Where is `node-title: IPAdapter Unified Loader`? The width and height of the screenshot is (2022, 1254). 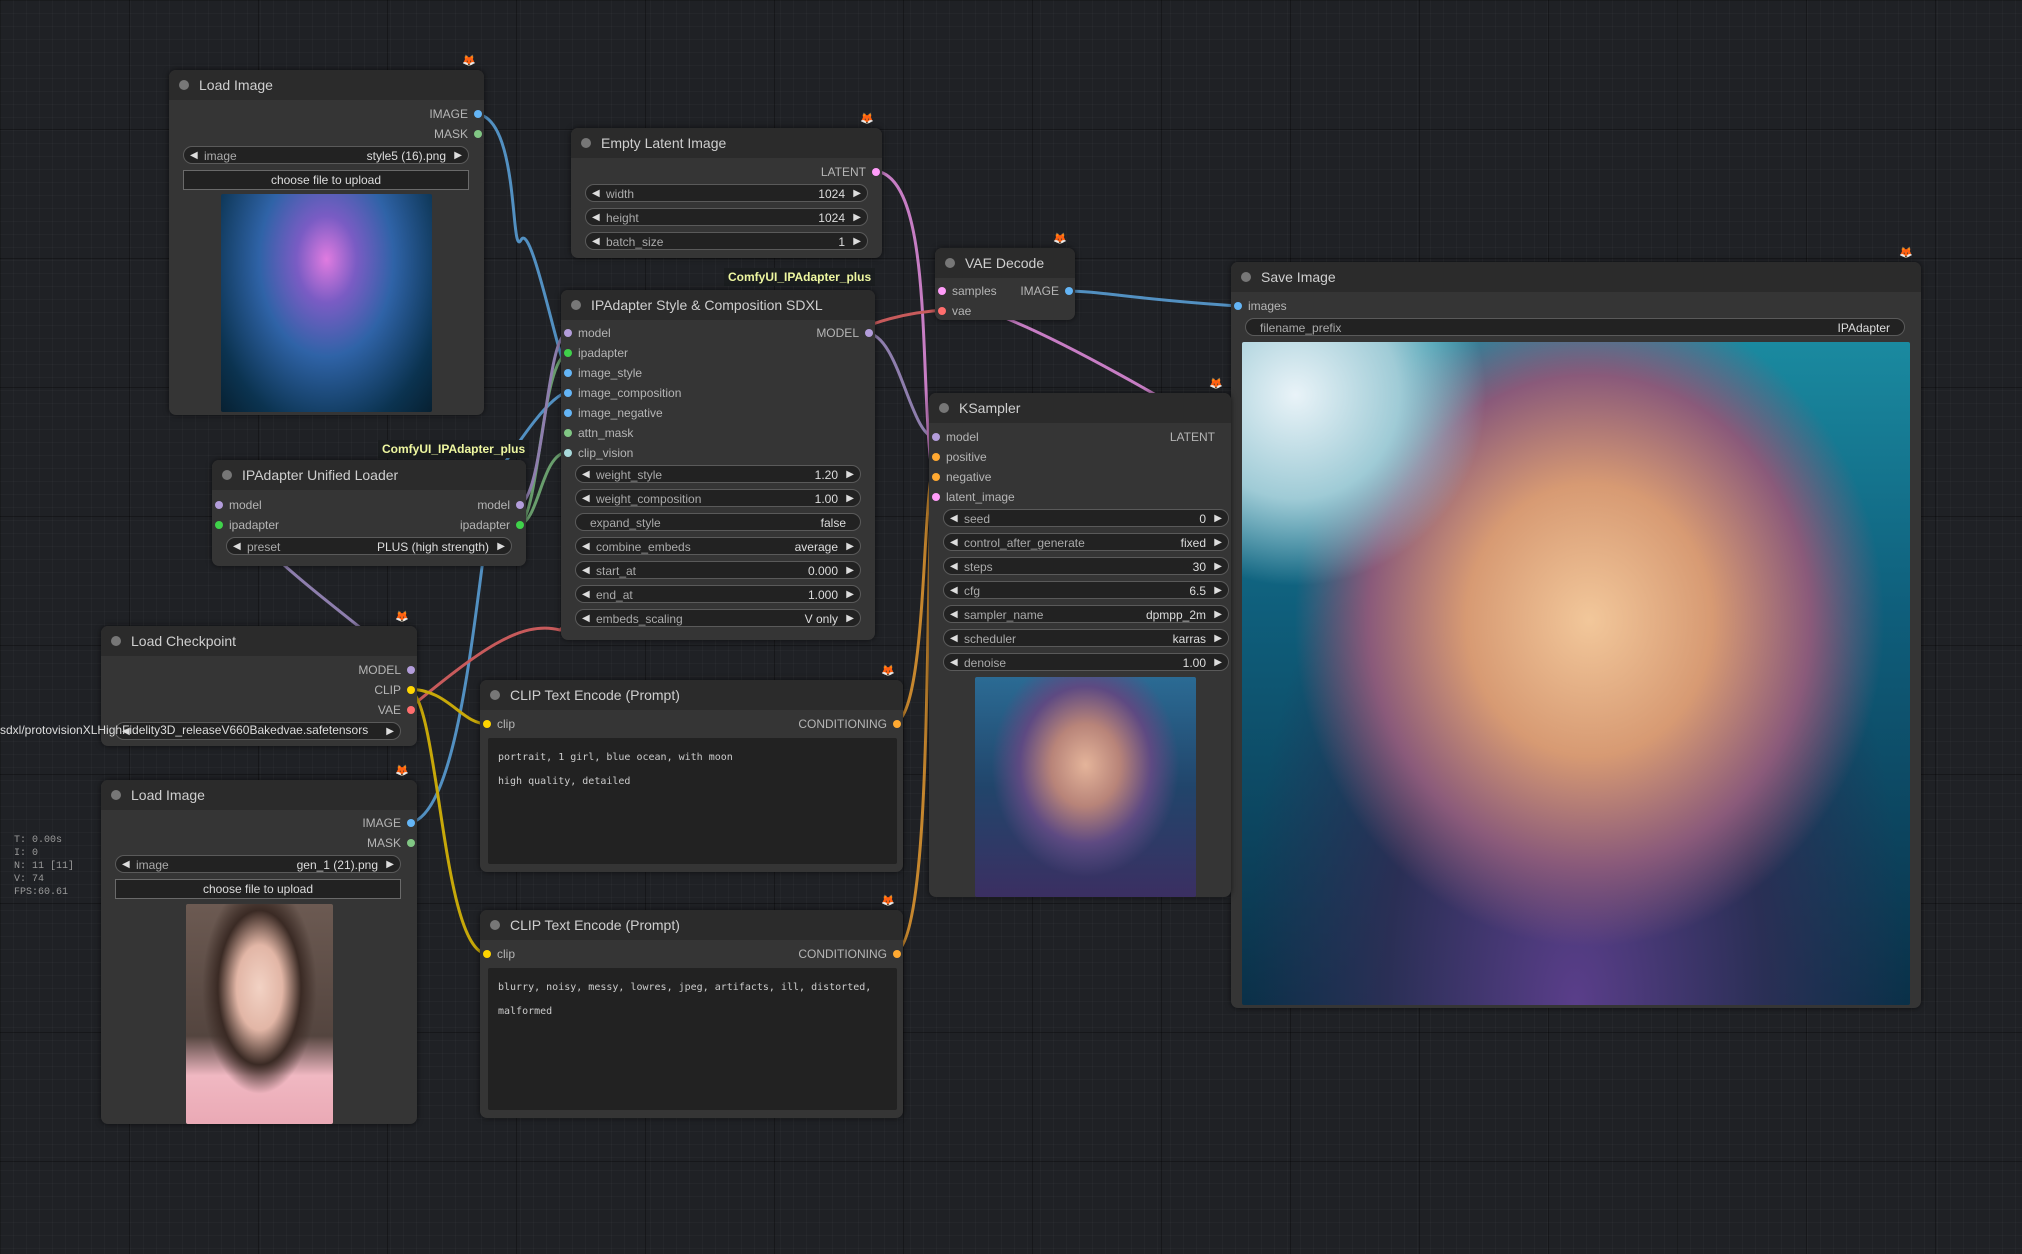 node-title: IPAdapter Unified Loader is located at coordinates (369, 475).